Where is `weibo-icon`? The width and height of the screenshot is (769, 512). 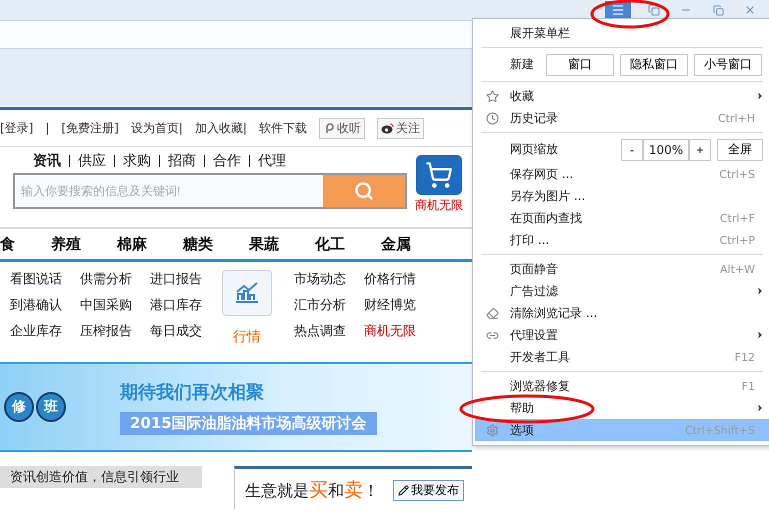
weibo-icon is located at coordinates (387, 128).